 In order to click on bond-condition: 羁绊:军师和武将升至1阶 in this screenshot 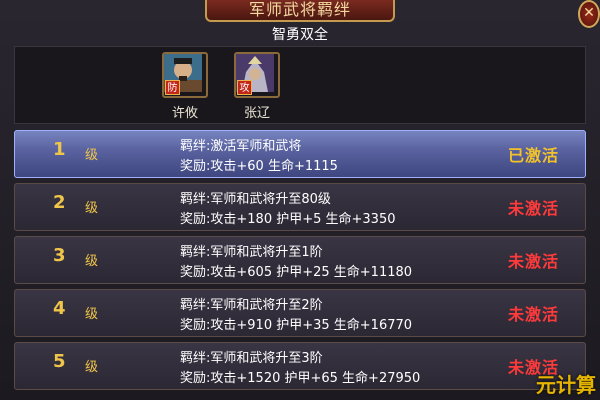, I will do `click(251, 252)`.